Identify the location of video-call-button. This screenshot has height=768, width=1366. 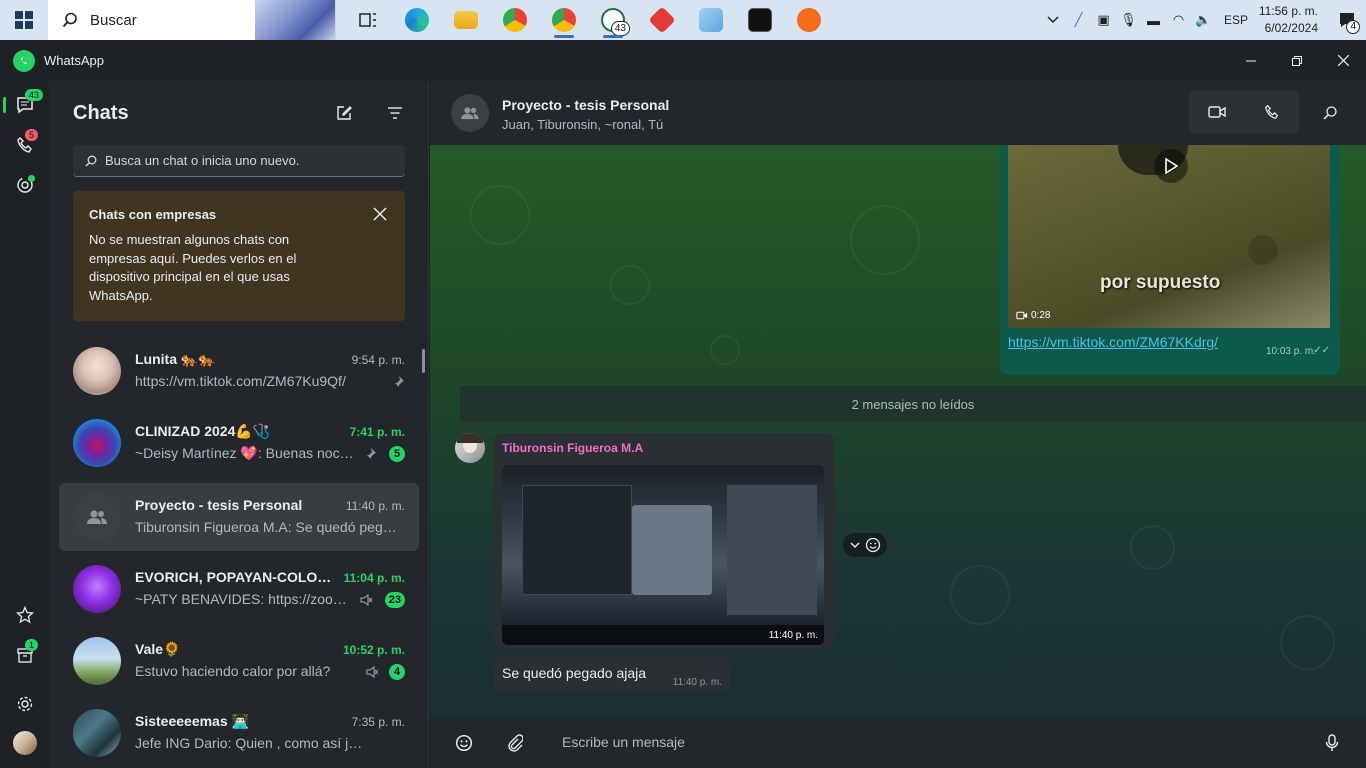
(1216, 112).